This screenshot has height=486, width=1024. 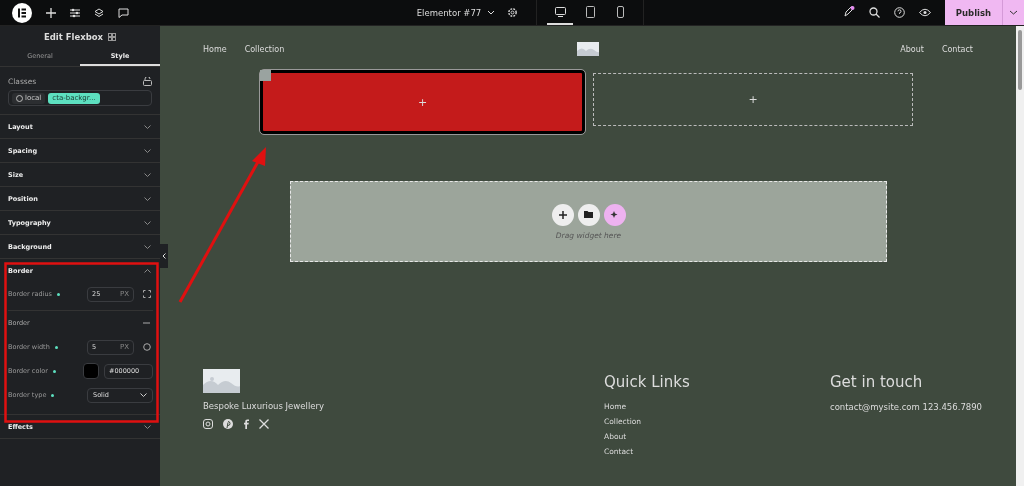 I want to click on nav-link: About, so click(x=912, y=49).